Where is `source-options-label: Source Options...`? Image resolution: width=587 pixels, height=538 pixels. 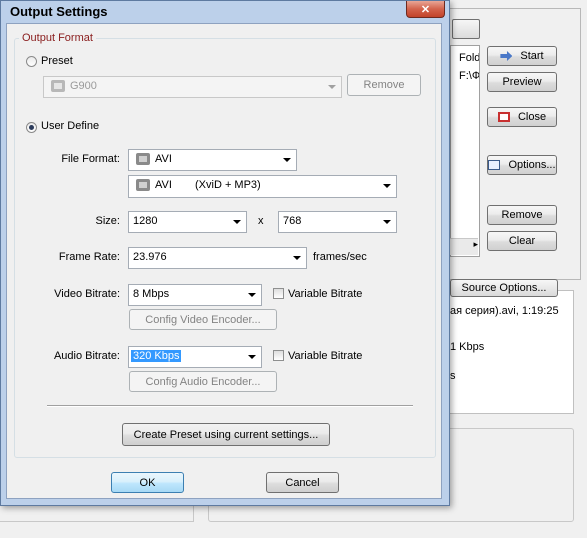 source-options-label: Source Options... is located at coordinates (504, 288).